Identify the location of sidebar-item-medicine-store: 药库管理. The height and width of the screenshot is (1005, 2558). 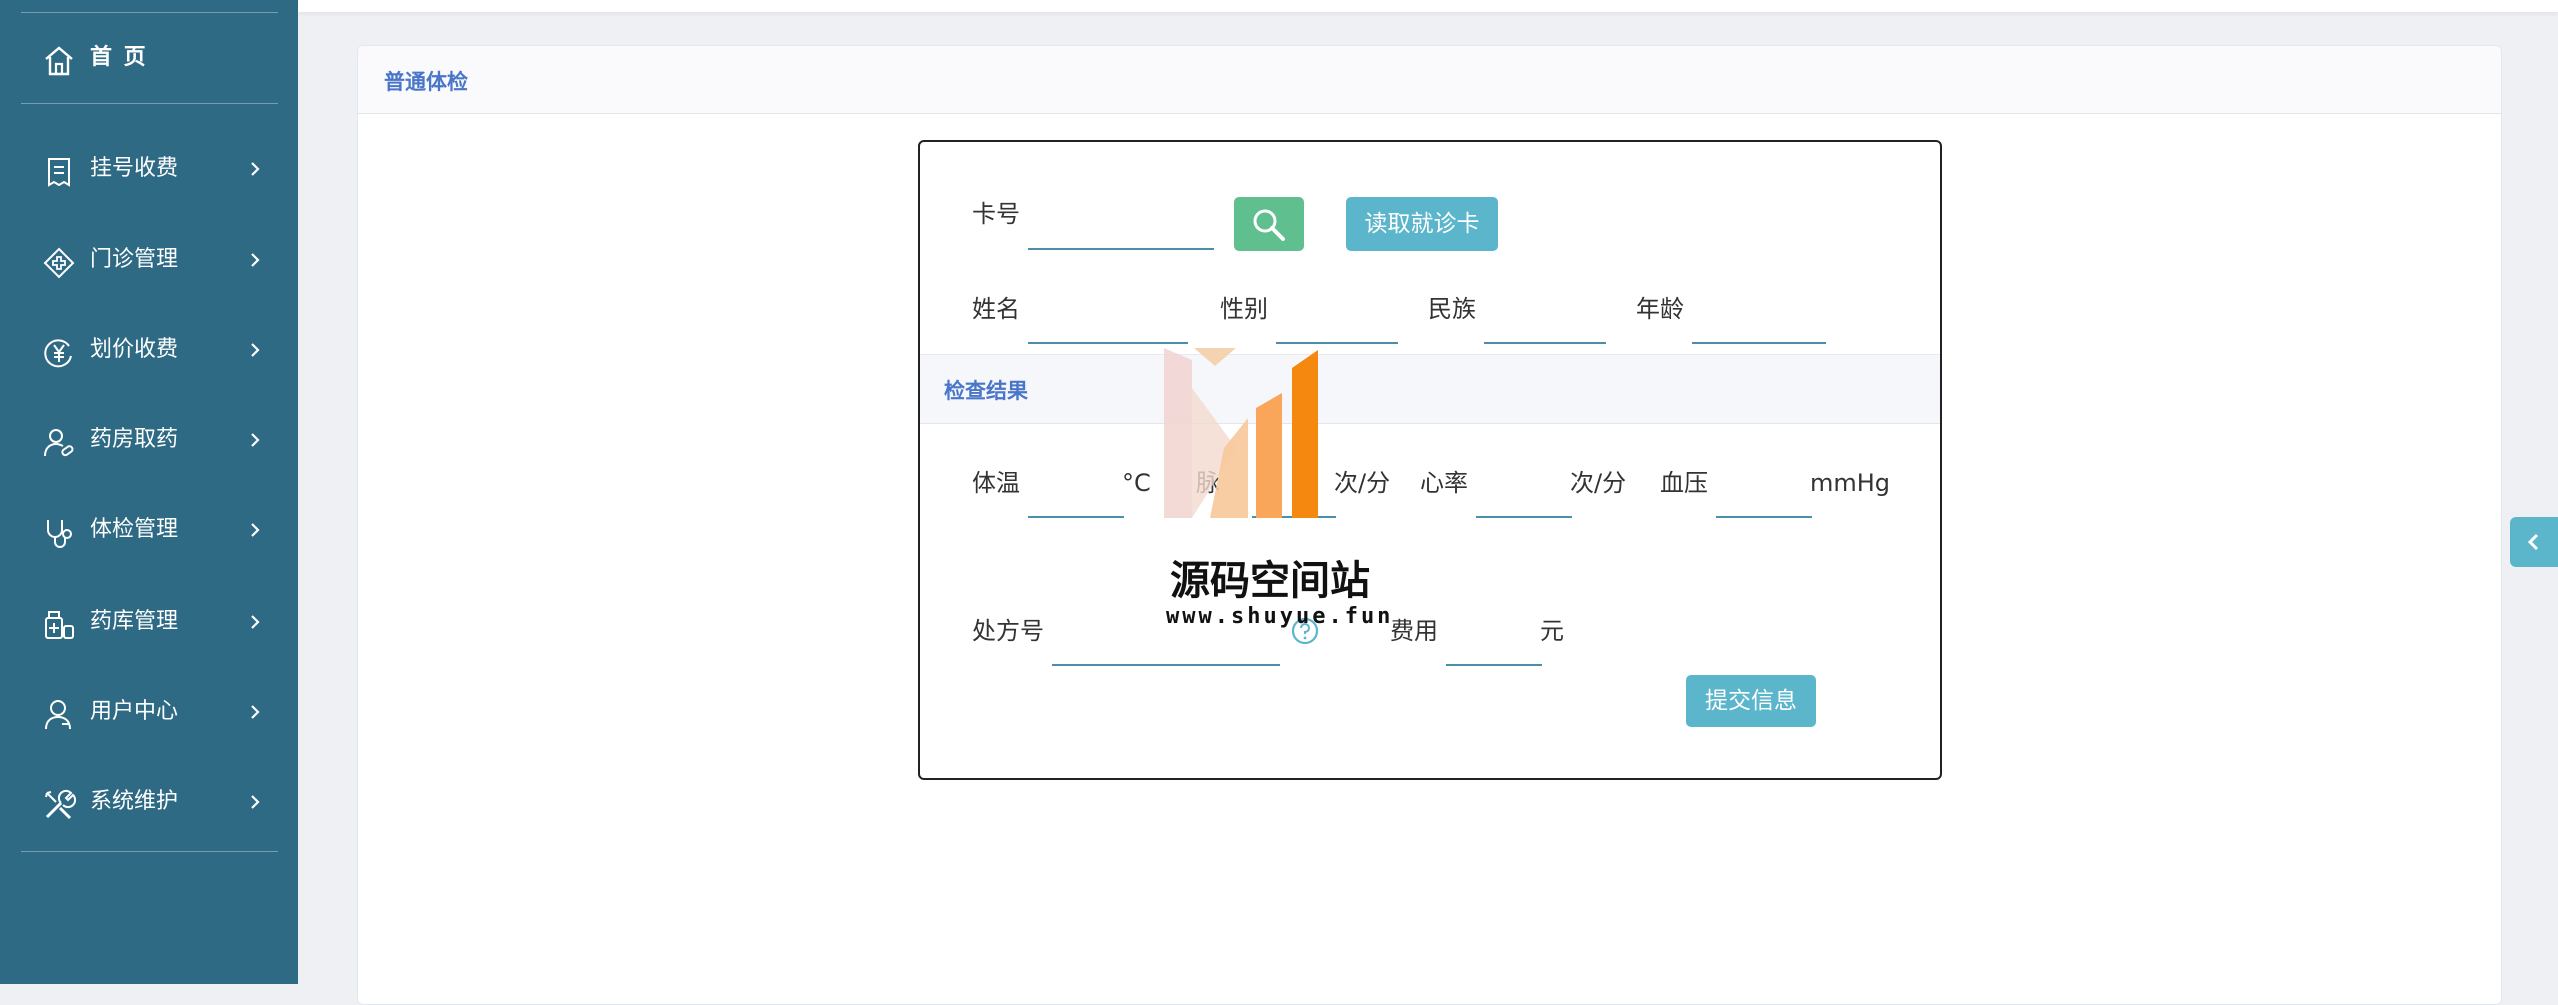
(149, 622).